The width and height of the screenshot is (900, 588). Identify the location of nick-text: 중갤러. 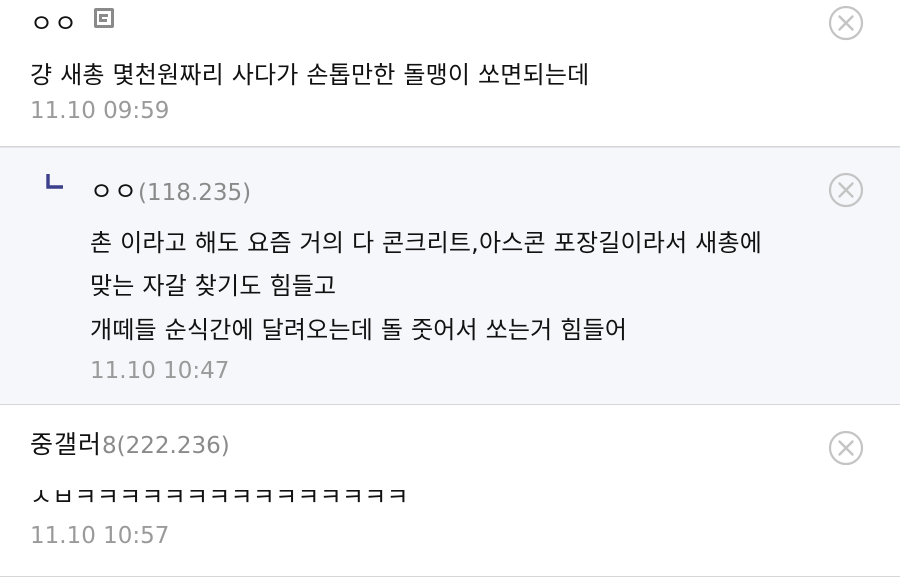
(66, 444).